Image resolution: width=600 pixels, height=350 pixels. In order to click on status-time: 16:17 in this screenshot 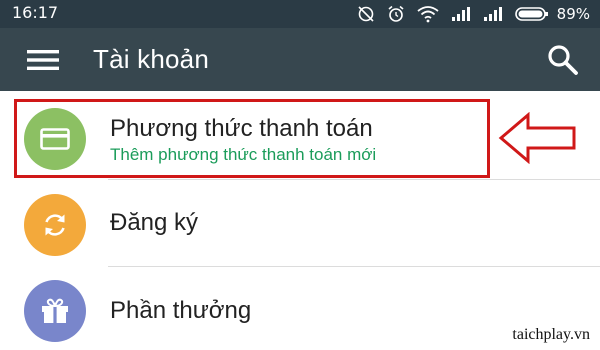, I will do `click(35, 12)`.